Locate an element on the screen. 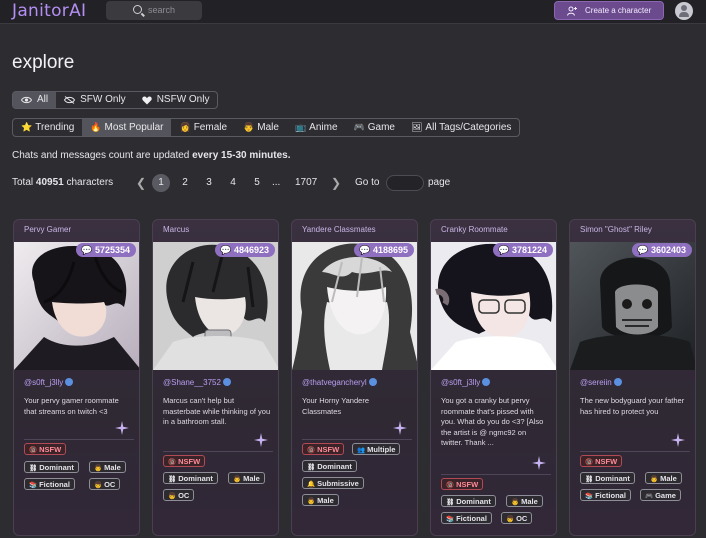 This screenshot has height=538, width=706. filter-sfw: SFW Only is located at coordinates (95, 100).